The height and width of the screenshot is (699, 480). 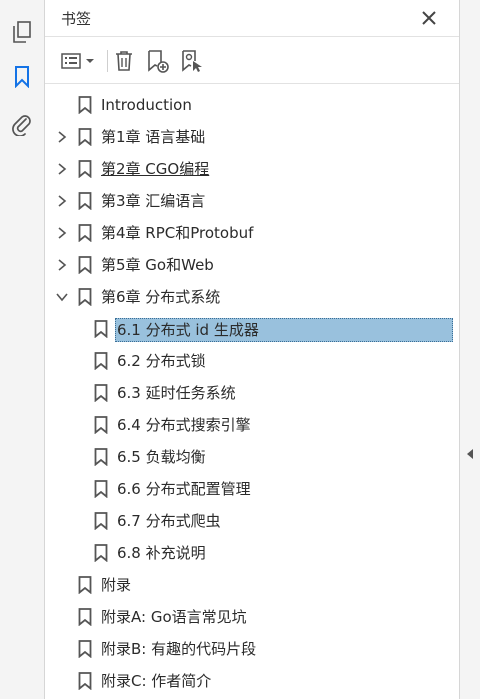 I want to click on bookmark-label: 附录B: 有趣的代码片段, so click(x=179, y=649).